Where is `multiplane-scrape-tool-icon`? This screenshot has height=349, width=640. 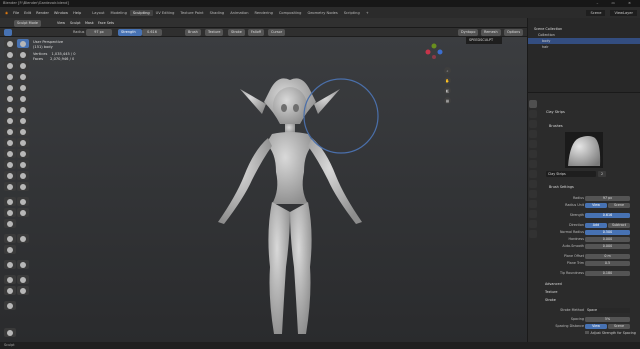
multiplane-scrape-tool-icon is located at coordinates (10, 109).